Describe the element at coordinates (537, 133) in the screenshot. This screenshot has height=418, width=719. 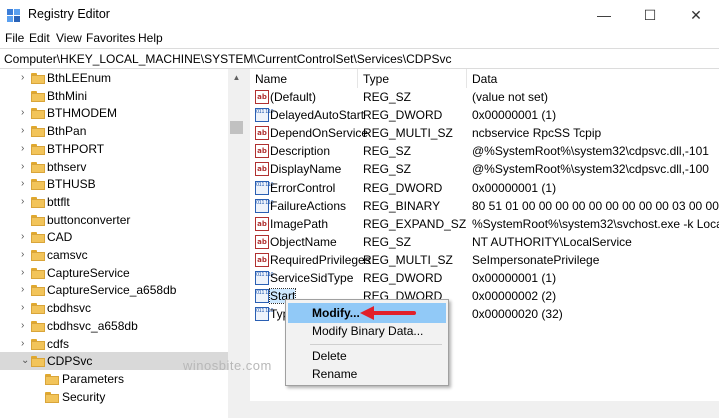
I see `value-data: ncbservice RpcSS Tcpip` at that location.